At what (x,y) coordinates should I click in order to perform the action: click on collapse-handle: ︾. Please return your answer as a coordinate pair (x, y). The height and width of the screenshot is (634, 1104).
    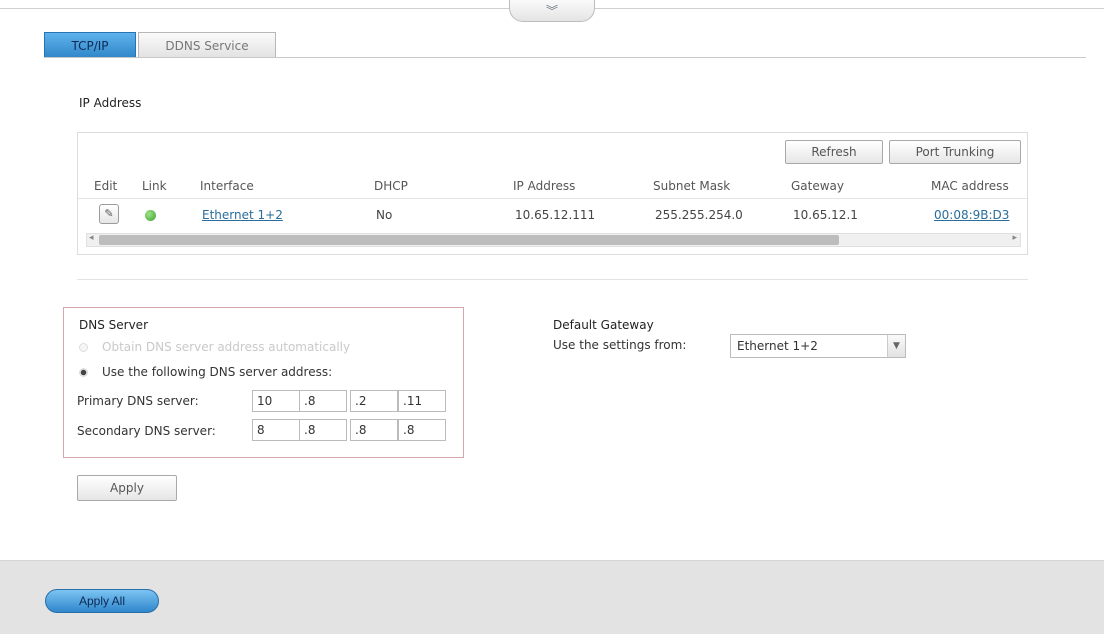
    Looking at the image, I should click on (552, 11).